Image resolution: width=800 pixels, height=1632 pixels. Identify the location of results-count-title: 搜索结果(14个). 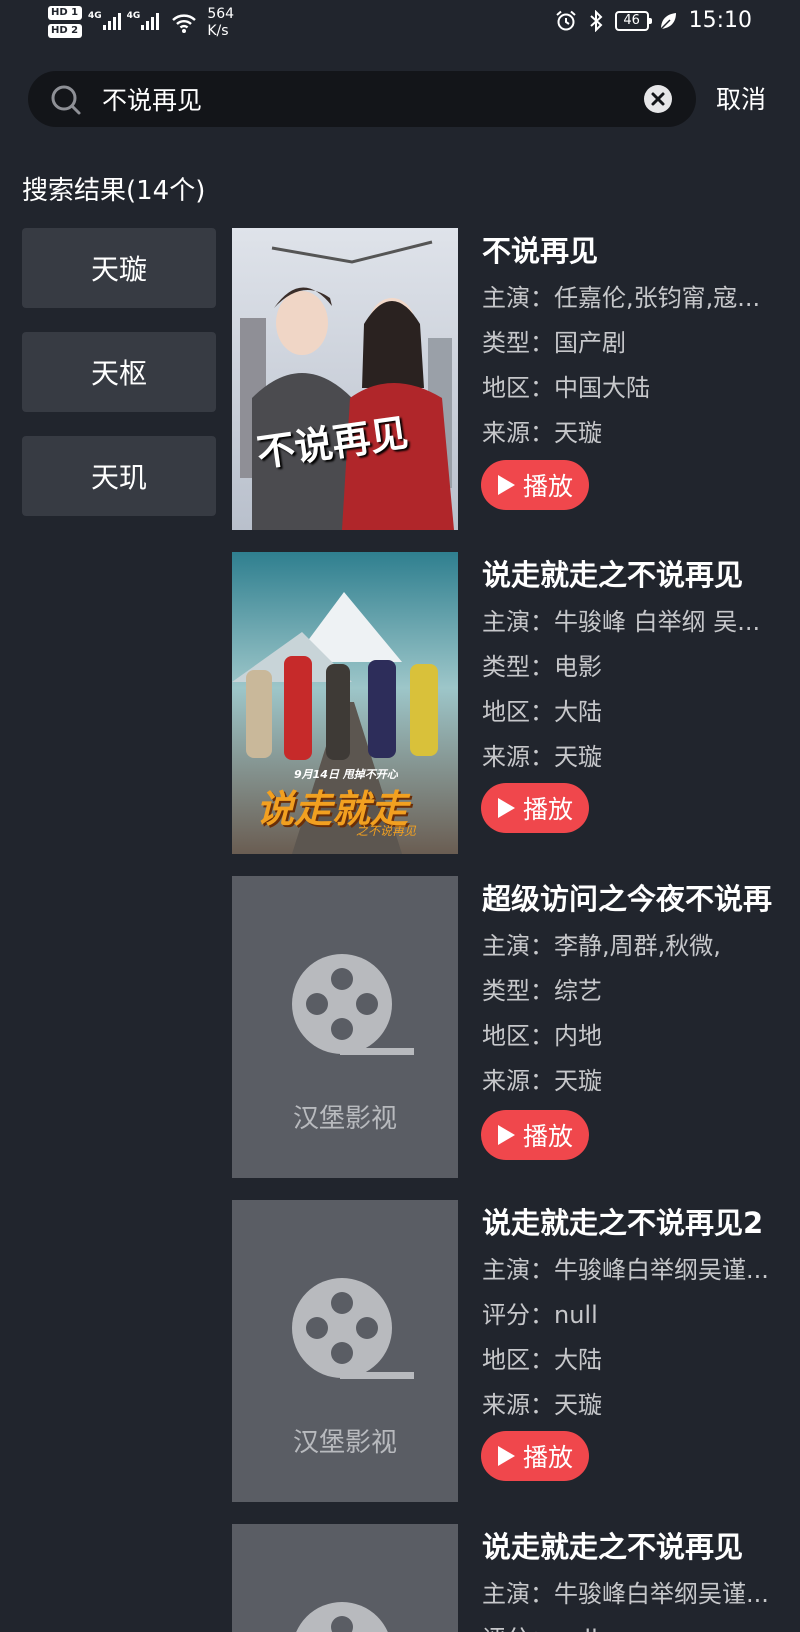
(114, 191).